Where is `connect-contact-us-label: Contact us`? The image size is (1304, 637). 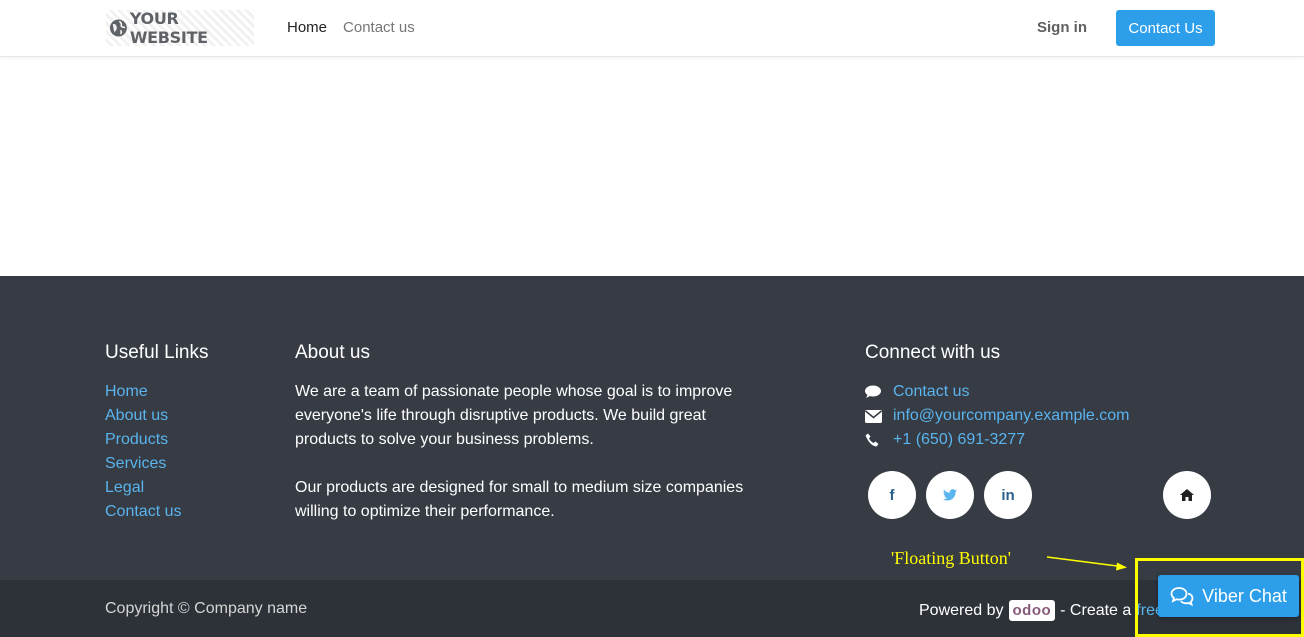
connect-contact-us-label: Contact us is located at coordinates (931, 391).